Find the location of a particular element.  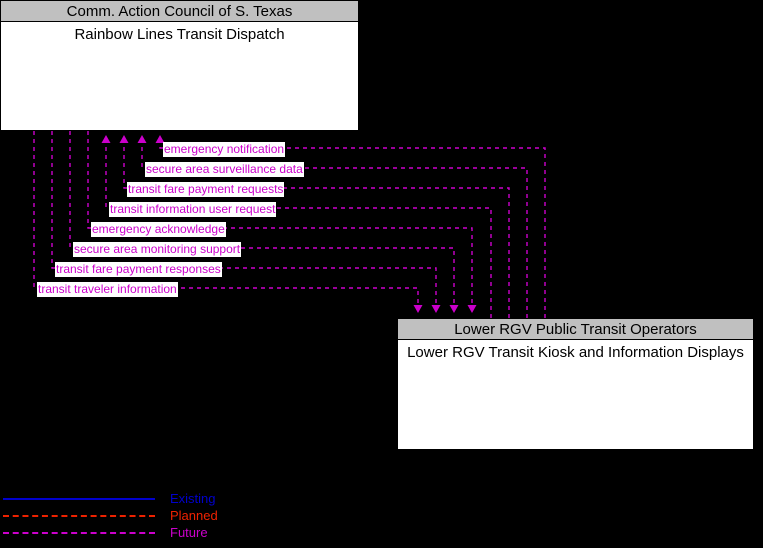

flow-label-transit-traveler-information: transit traveler information is located at coordinates (107, 289).